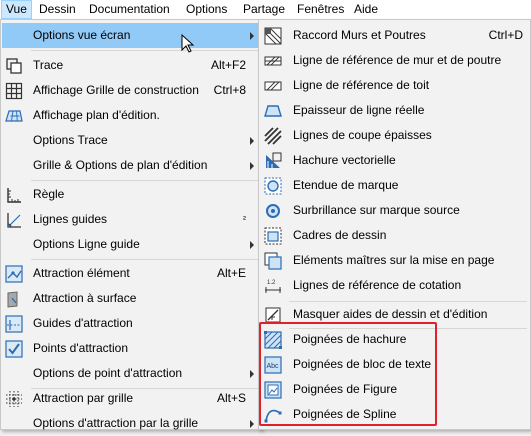 This screenshot has height=436, width=531. Describe the element at coordinates (14, 66) in the screenshot. I see `trace-icon` at that location.